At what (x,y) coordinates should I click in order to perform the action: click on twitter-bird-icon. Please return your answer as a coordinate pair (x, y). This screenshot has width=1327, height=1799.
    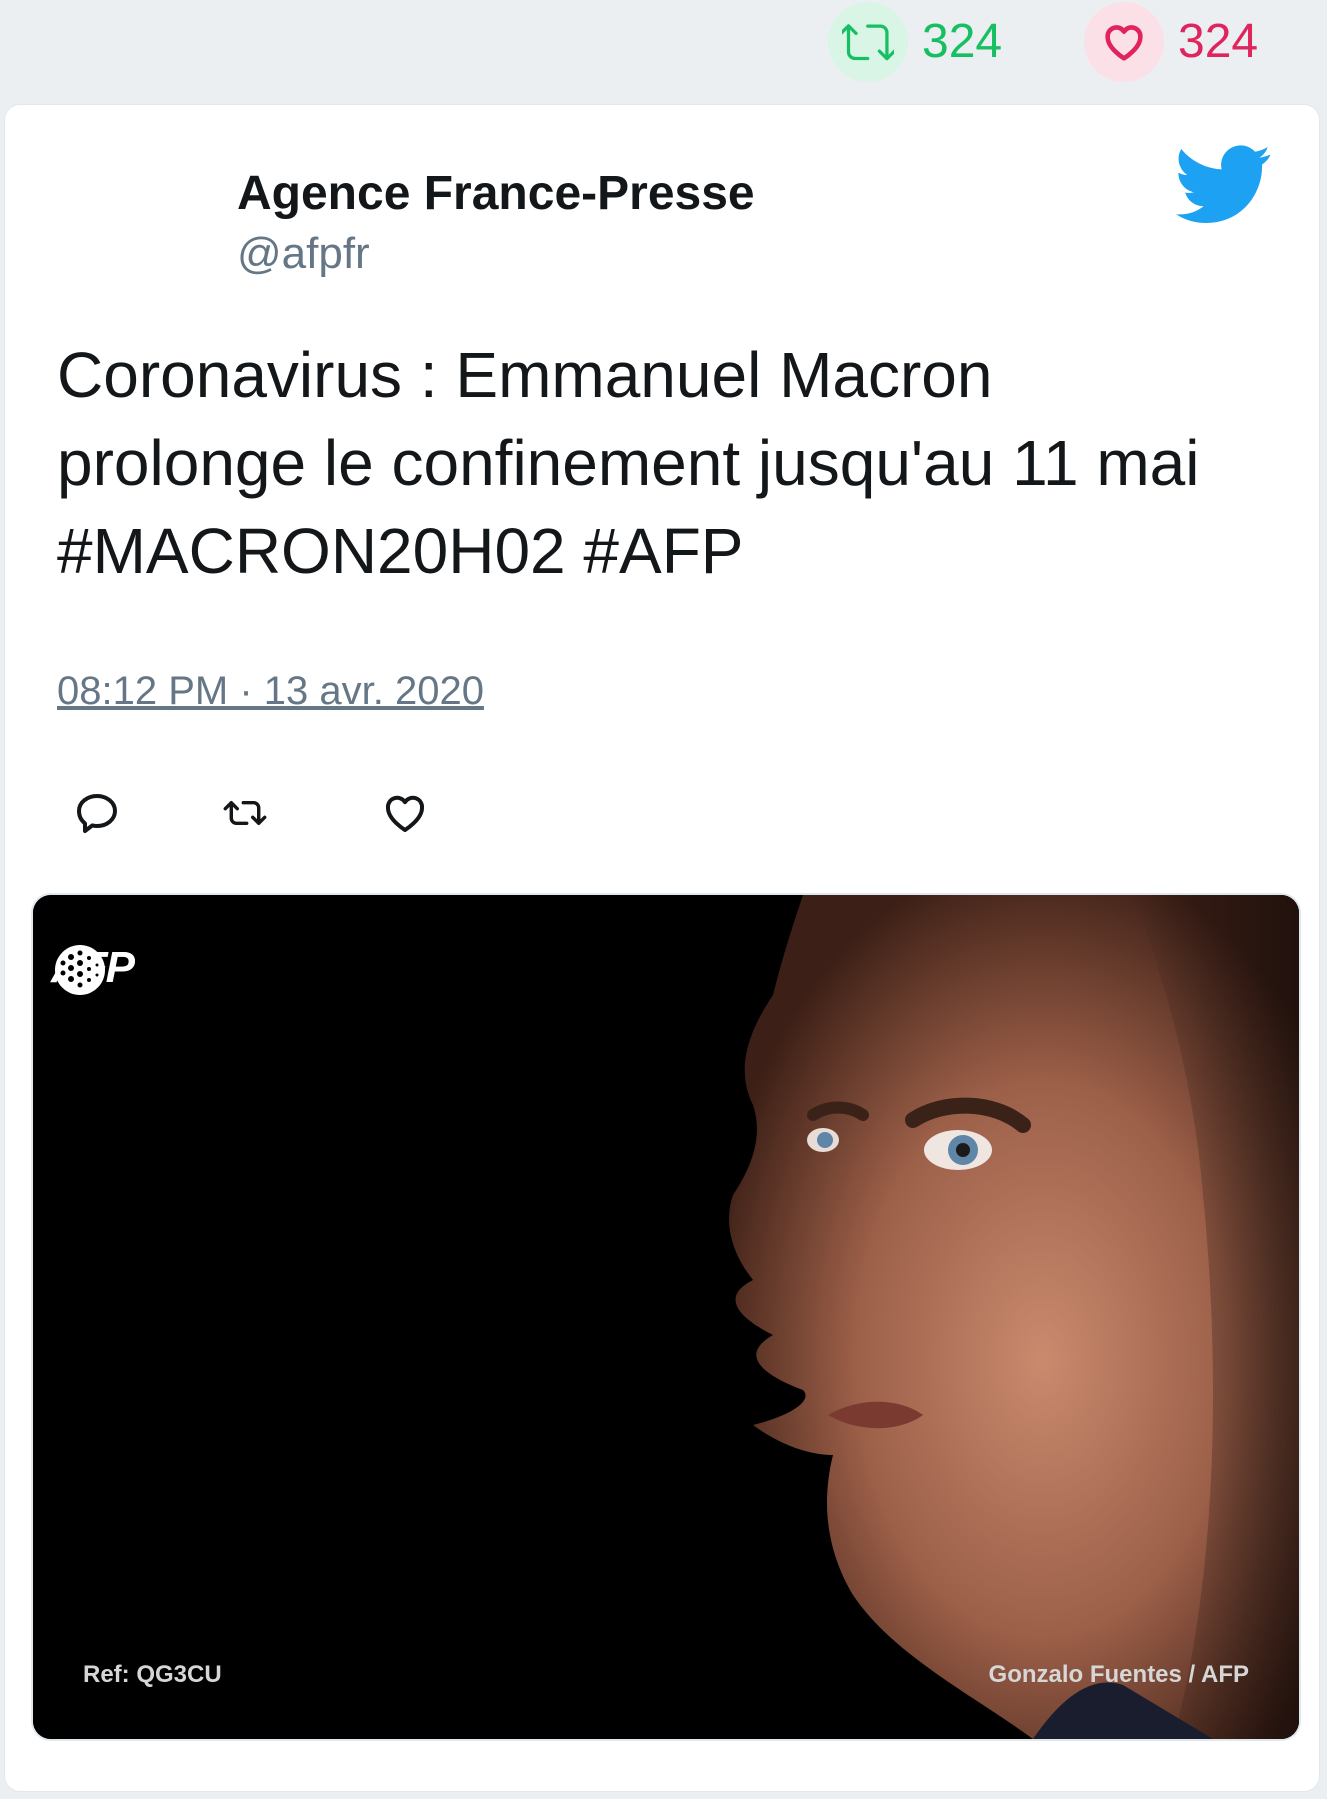
    Looking at the image, I should click on (1224, 185).